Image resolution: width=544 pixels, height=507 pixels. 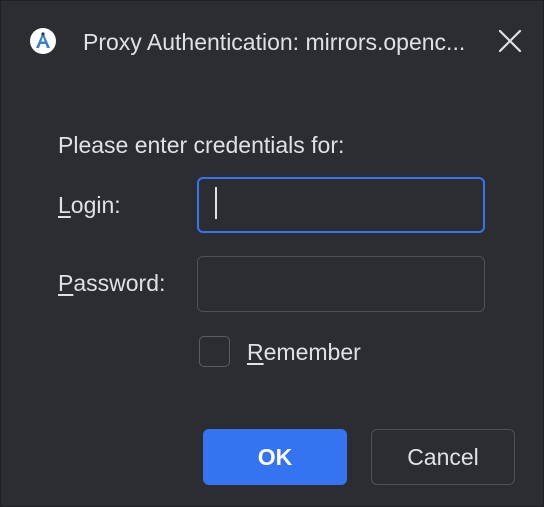 I want to click on credentials-prompt: Please enter credentials for:, so click(x=201, y=145).